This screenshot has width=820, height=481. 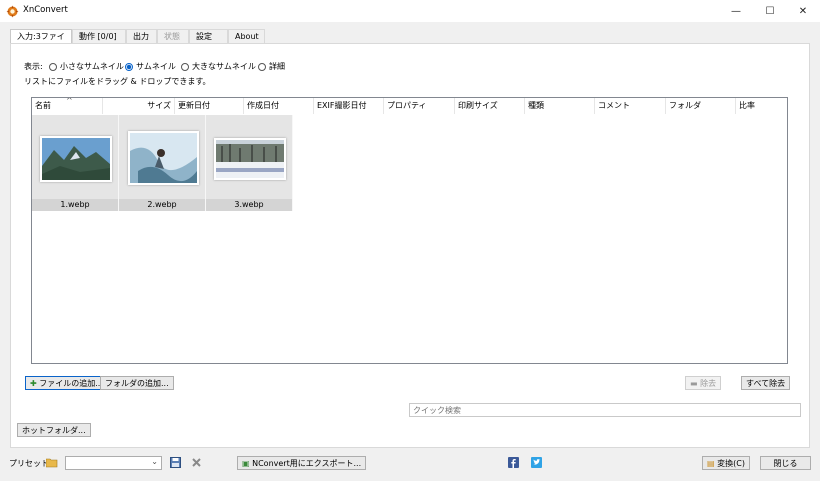 I want to click on radio-large-thumbnails: 大きなサムネイル, so click(x=218, y=66).